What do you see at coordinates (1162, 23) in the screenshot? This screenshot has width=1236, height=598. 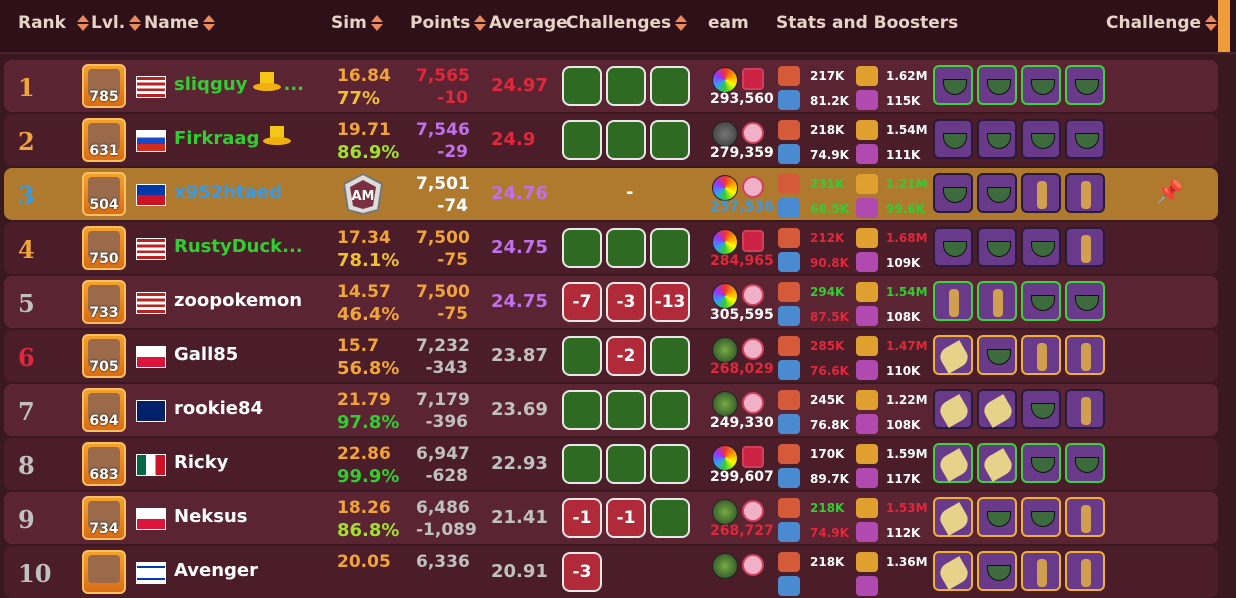 I see `column-challenge: Challenge` at bounding box center [1162, 23].